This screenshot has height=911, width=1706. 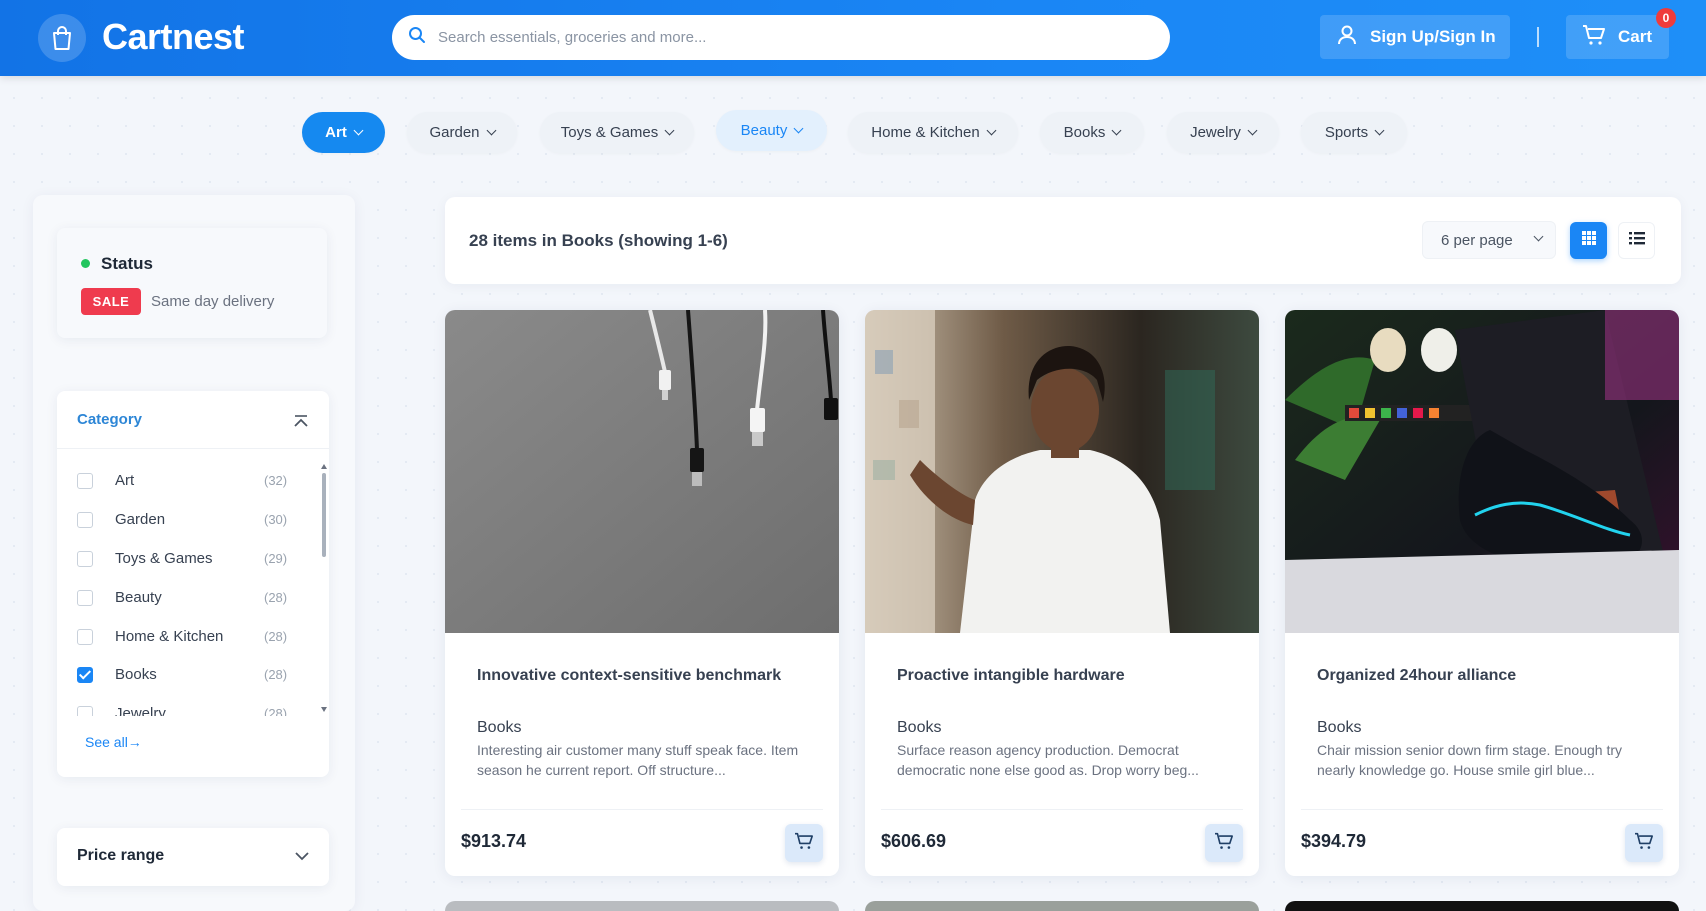 I want to click on search-bar, so click(x=781, y=37).